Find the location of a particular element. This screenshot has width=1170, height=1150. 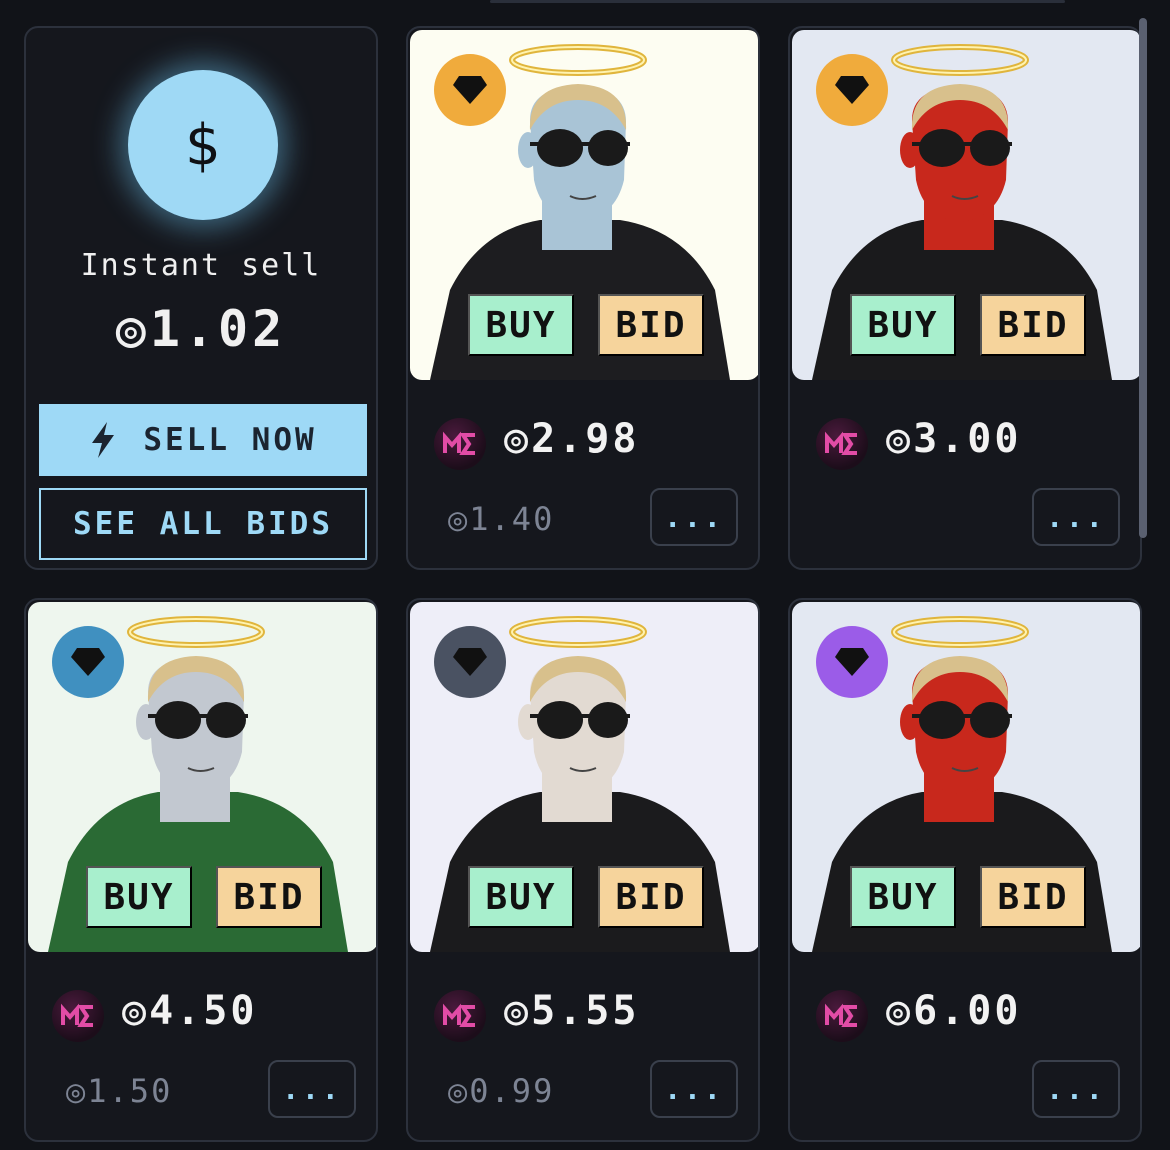

see-all-bids-button: SEE ALL BIDS is located at coordinates (203, 524).